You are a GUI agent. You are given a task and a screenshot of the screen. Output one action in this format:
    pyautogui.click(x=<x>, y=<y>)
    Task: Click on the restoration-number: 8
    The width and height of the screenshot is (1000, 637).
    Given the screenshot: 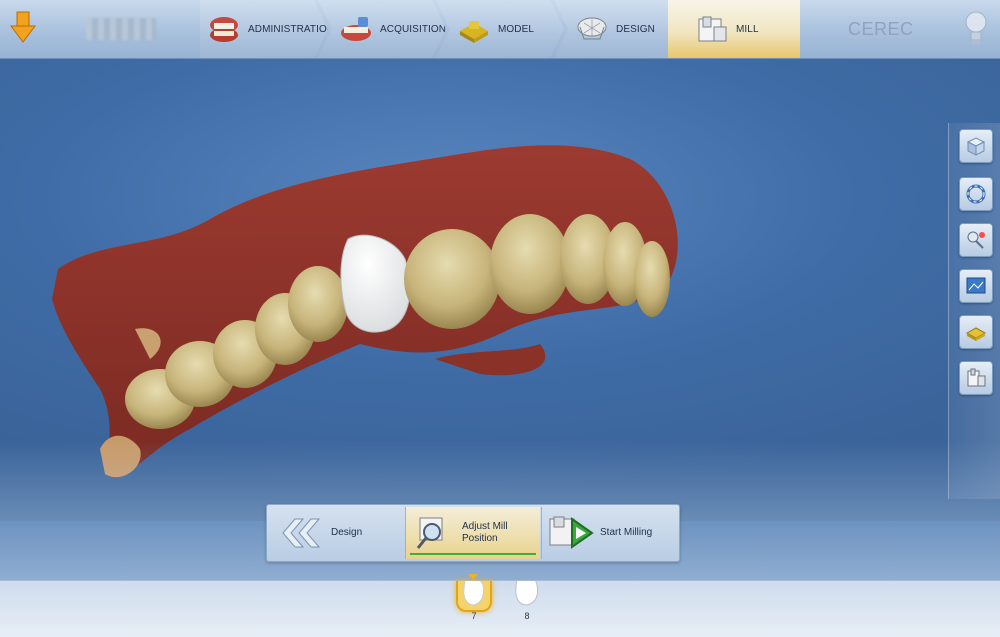 What is the action you would take?
    pyautogui.click(x=527, y=616)
    